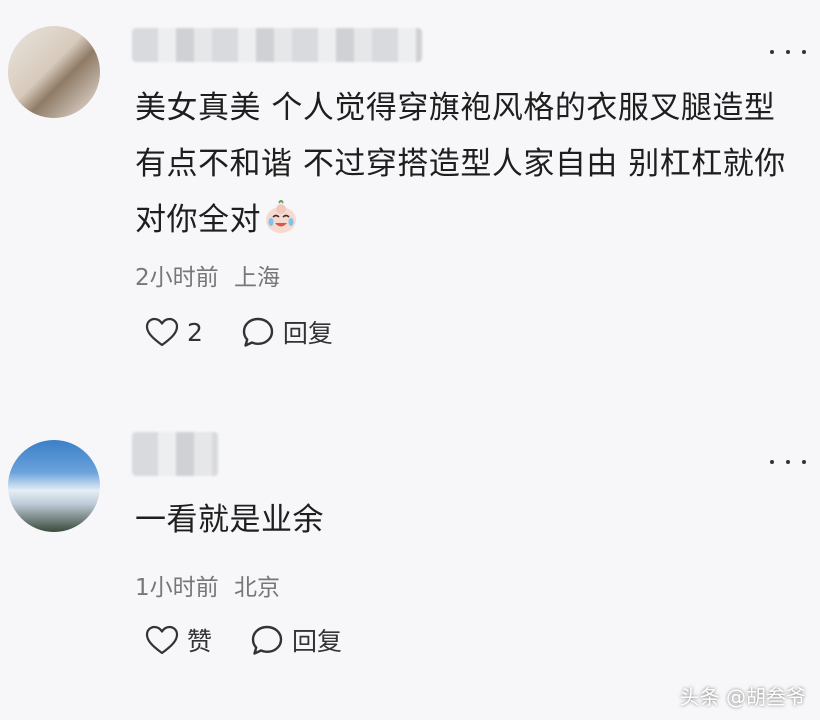 Image resolution: width=820 pixels, height=720 pixels. Describe the element at coordinates (243, 640) in the screenshot. I see `comment-actions: 赞 回复` at that location.